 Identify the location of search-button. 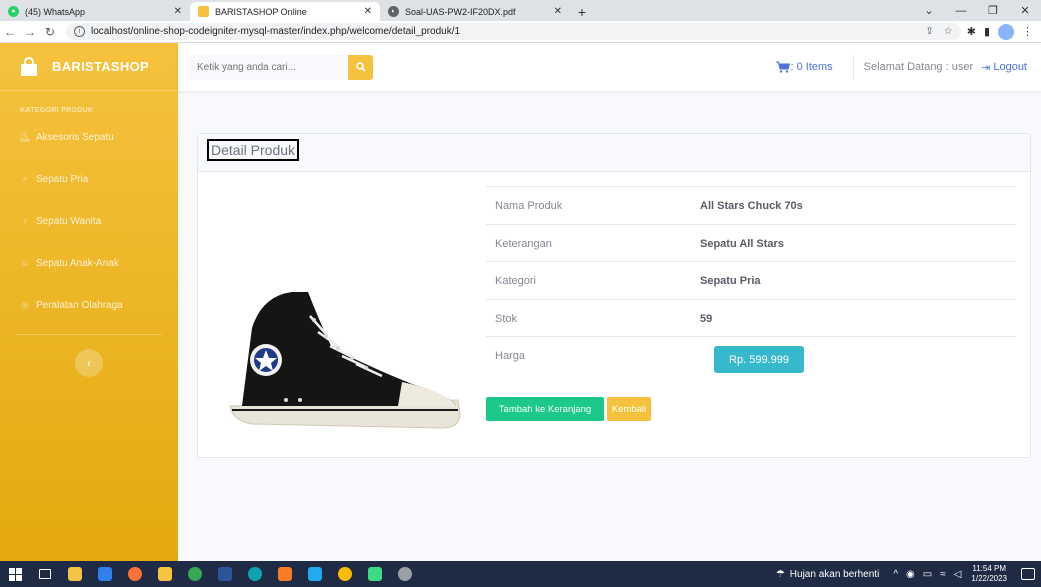
(360, 67).